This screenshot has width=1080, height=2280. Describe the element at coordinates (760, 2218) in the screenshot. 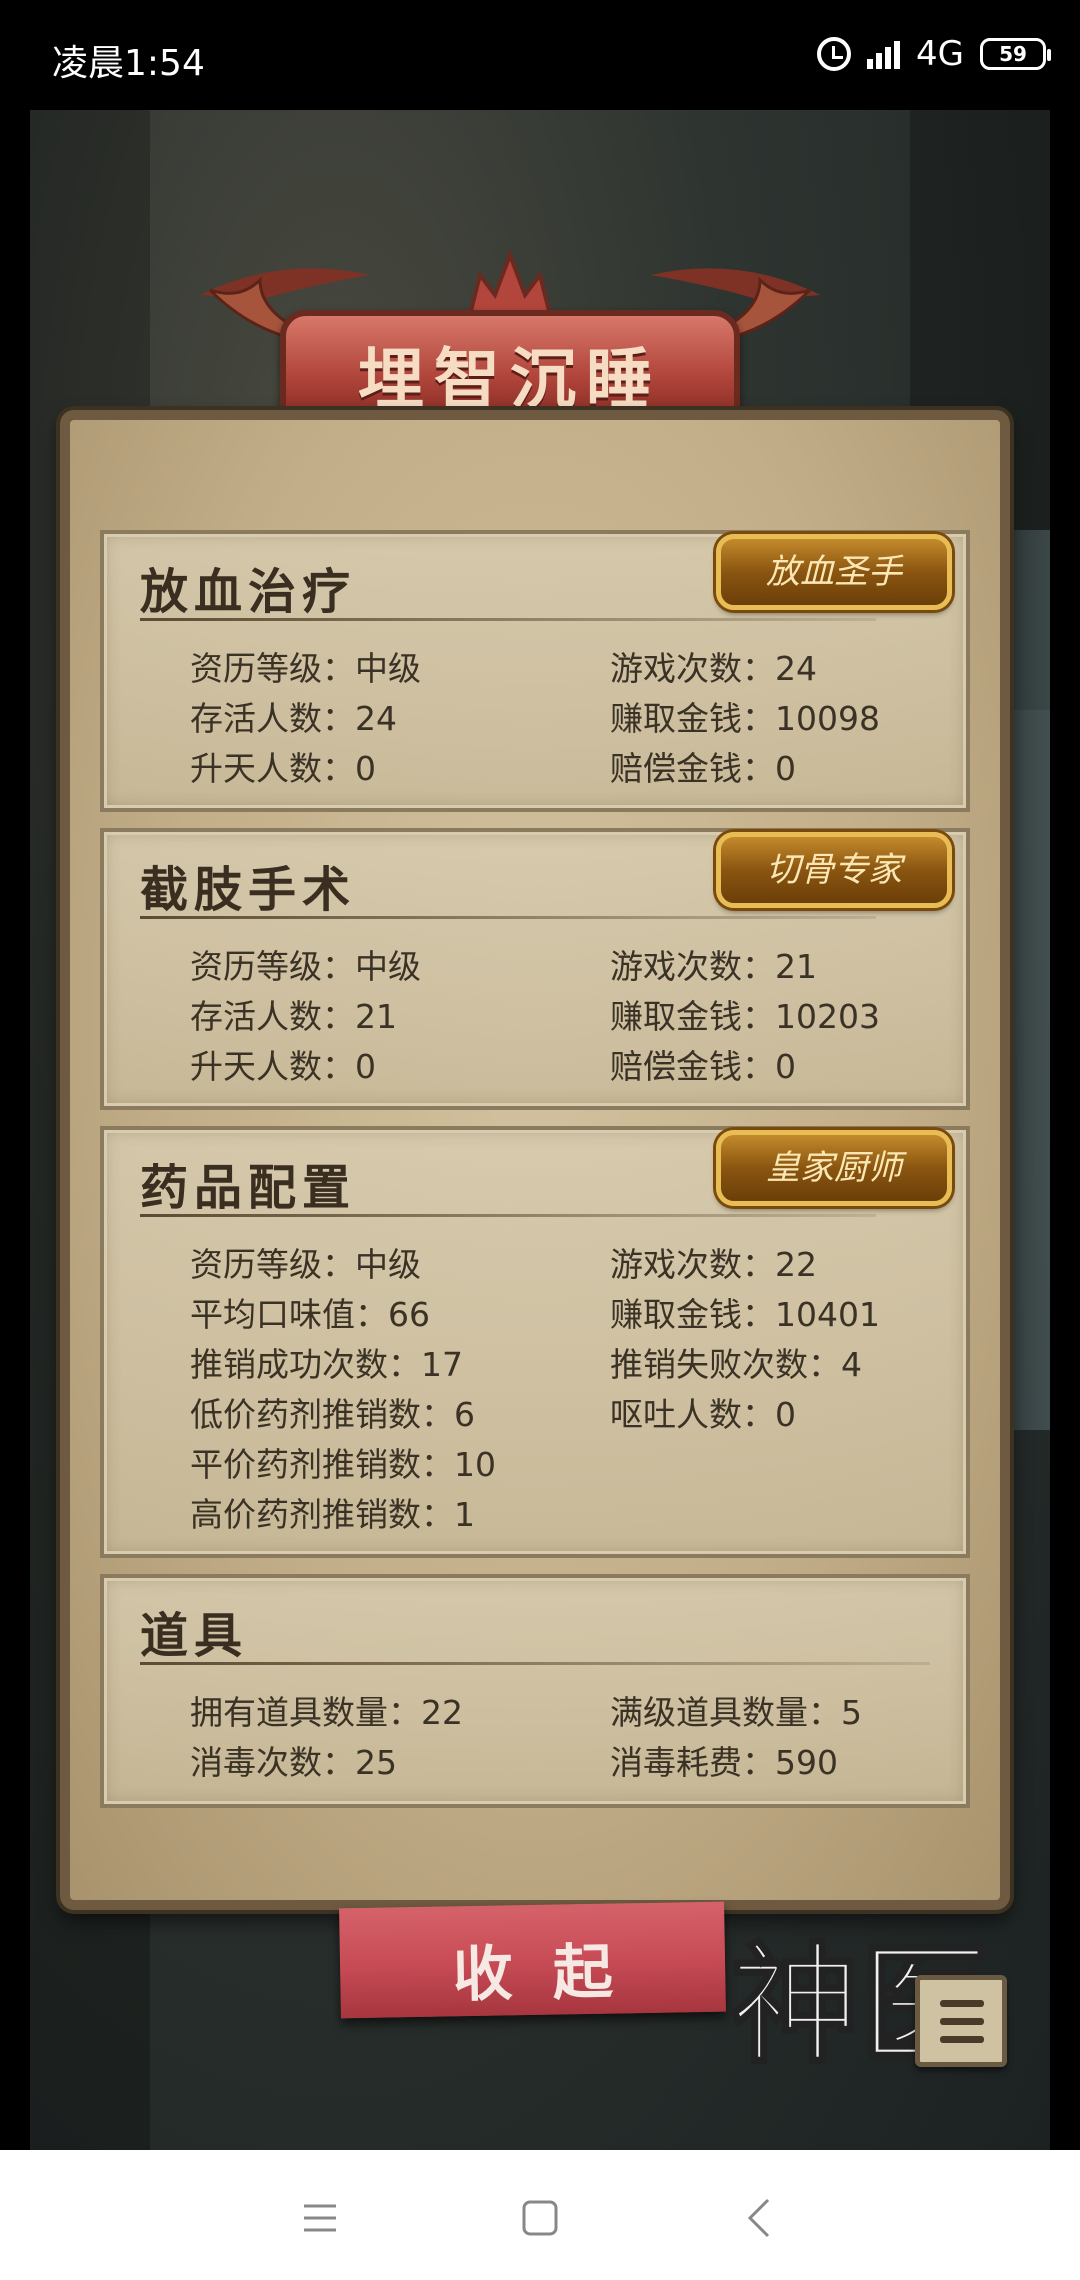

I see `back-icon` at that location.